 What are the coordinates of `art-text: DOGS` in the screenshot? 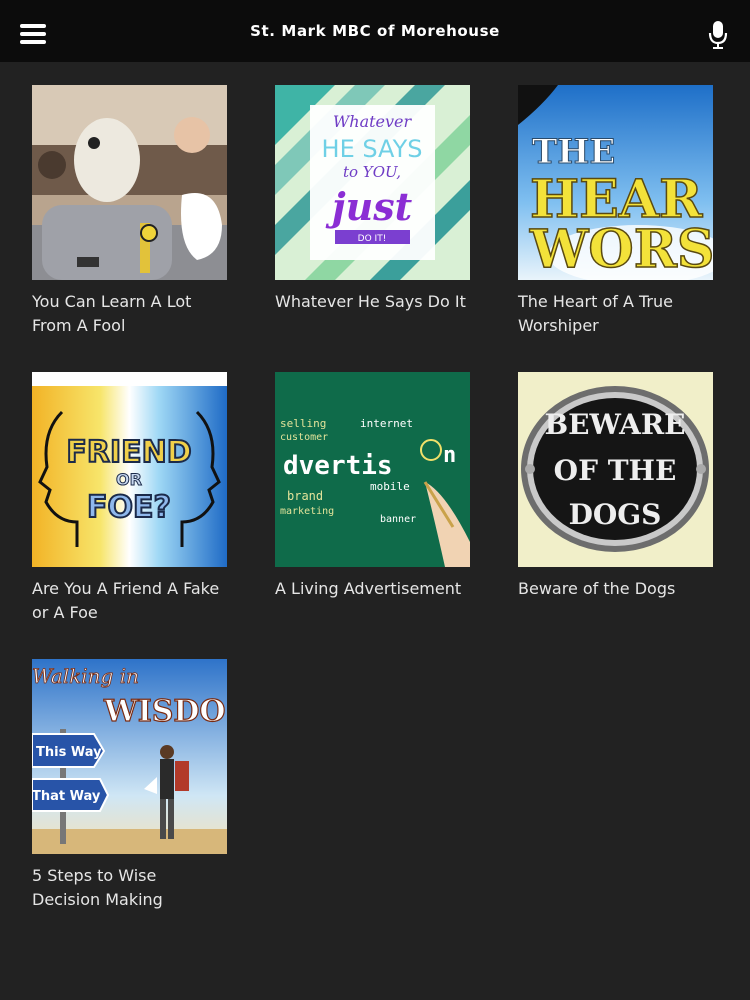 It's located at (615, 514).